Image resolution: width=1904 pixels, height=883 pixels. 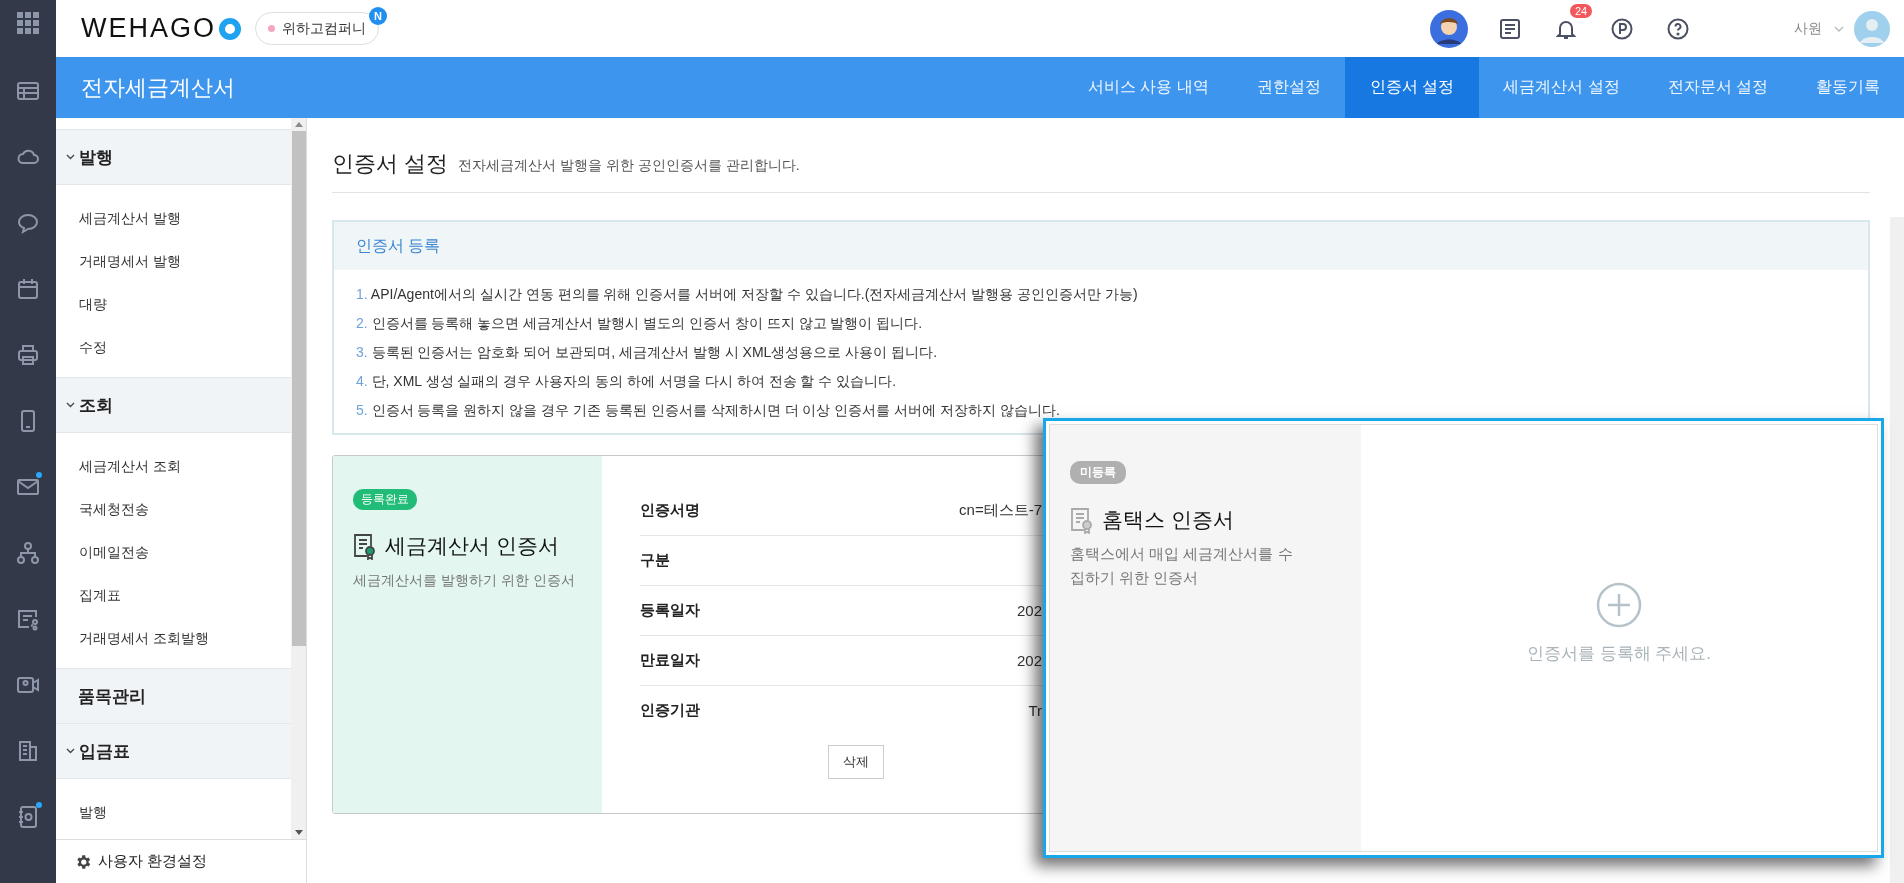 I want to click on contact-book-icon, so click(x=28, y=817).